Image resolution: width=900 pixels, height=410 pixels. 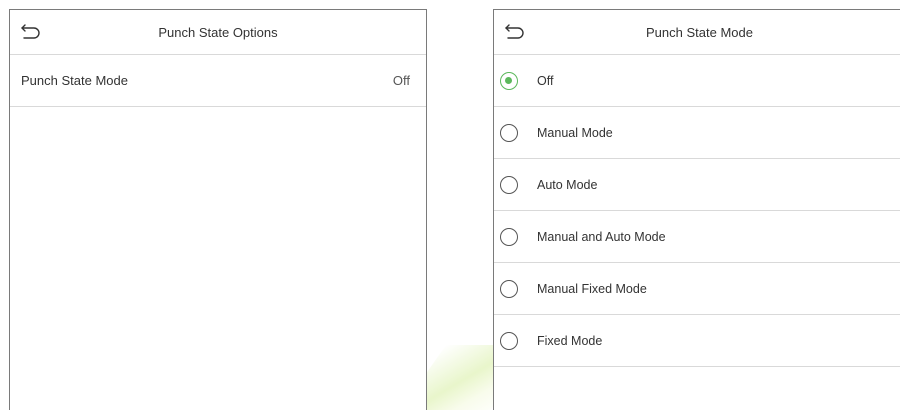 I want to click on menu-item-label: Punch State Mode, so click(x=74, y=80).